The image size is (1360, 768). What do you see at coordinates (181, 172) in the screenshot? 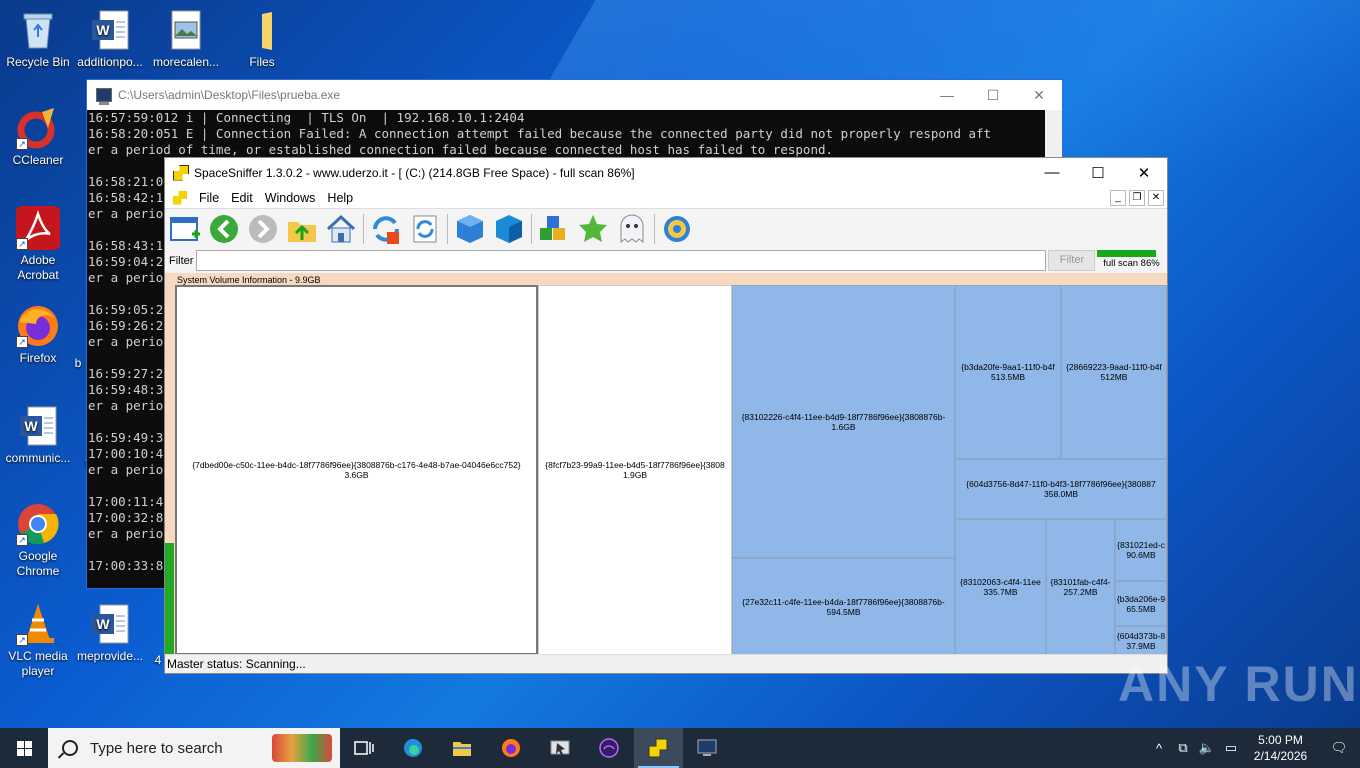
I see `spacesniffer-app-icon` at bounding box center [181, 172].